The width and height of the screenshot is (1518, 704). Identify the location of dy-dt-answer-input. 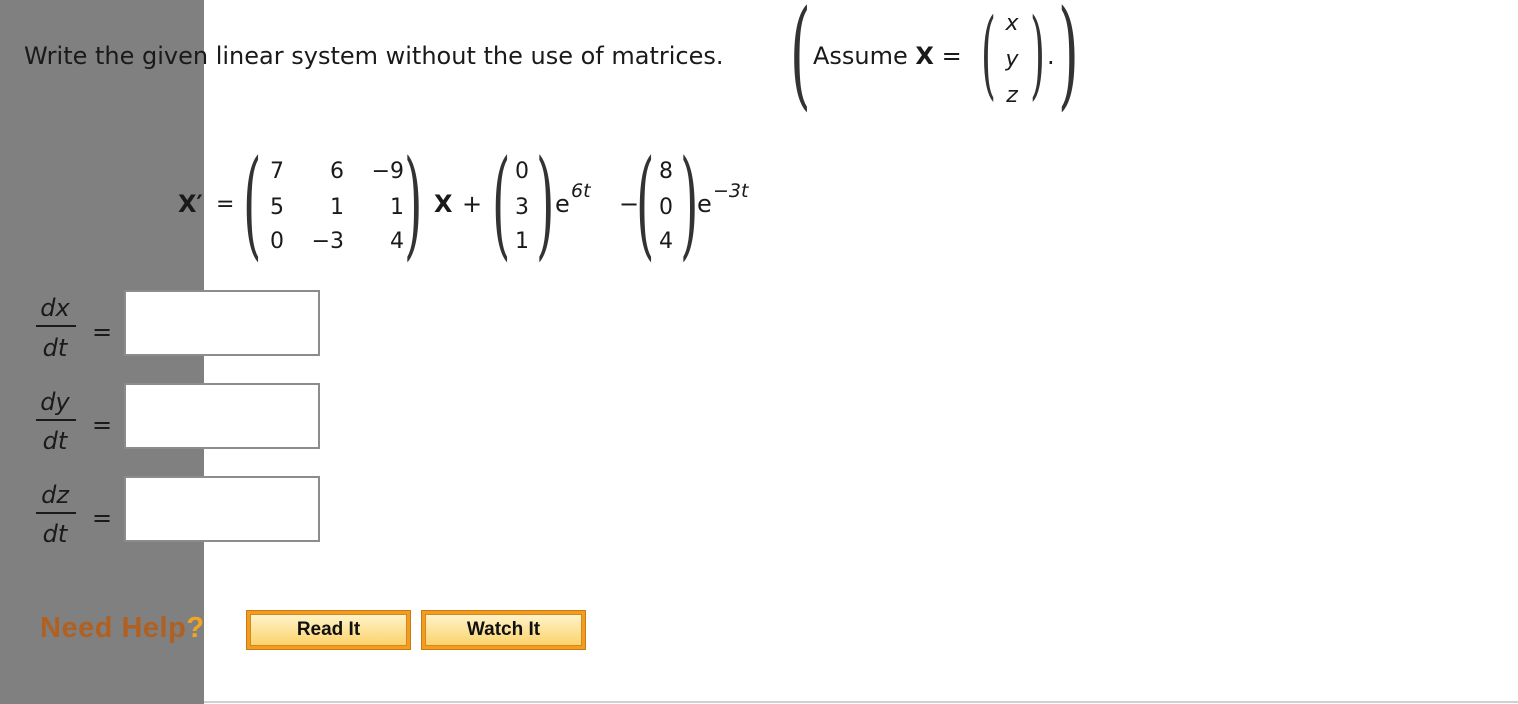
(222, 416).